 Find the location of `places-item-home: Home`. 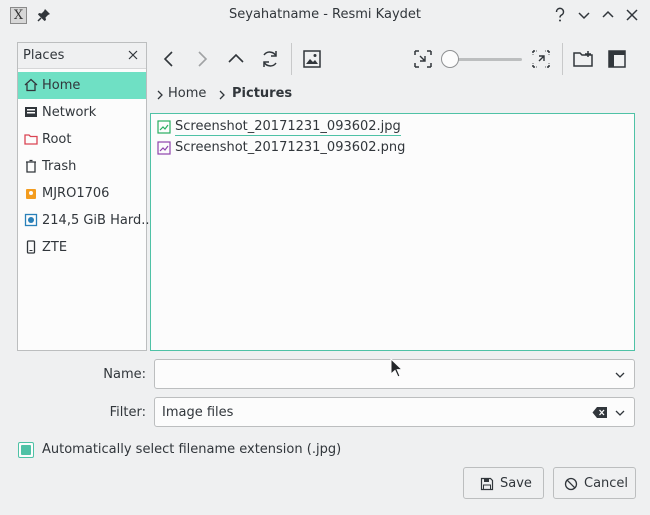

places-item-home: Home is located at coordinates (82, 85).